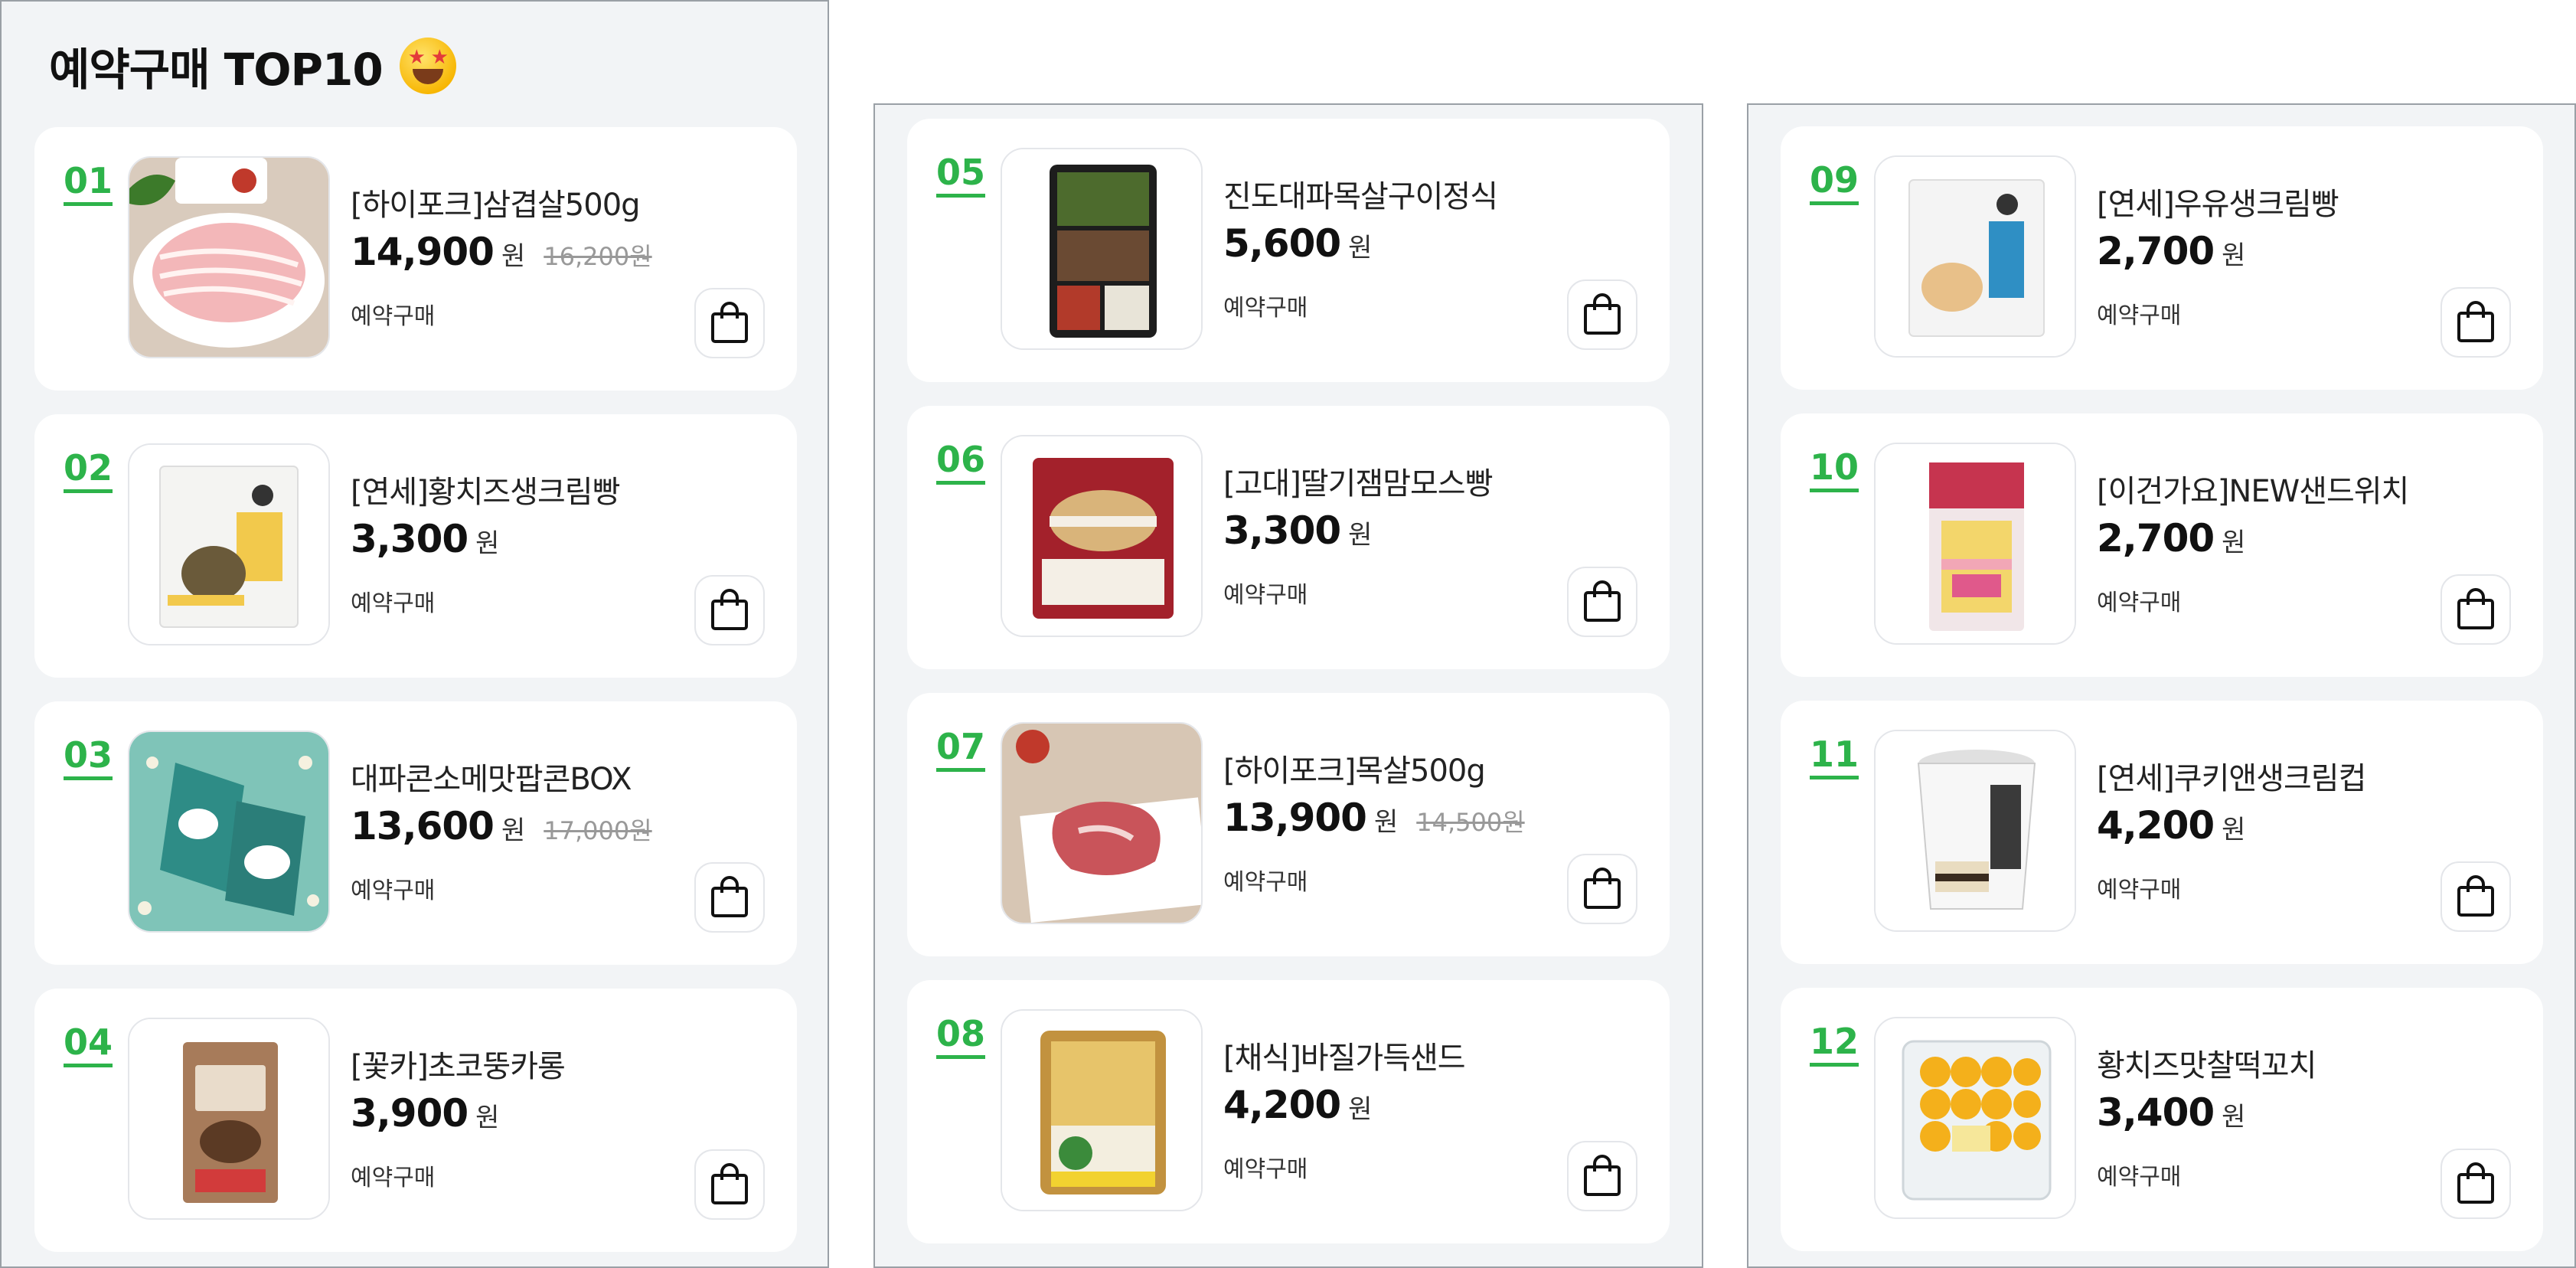 This screenshot has width=2576, height=1268. What do you see at coordinates (2231, 826) in the screenshot?
I see `price-row: 4,200 원` at bounding box center [2231, 826].